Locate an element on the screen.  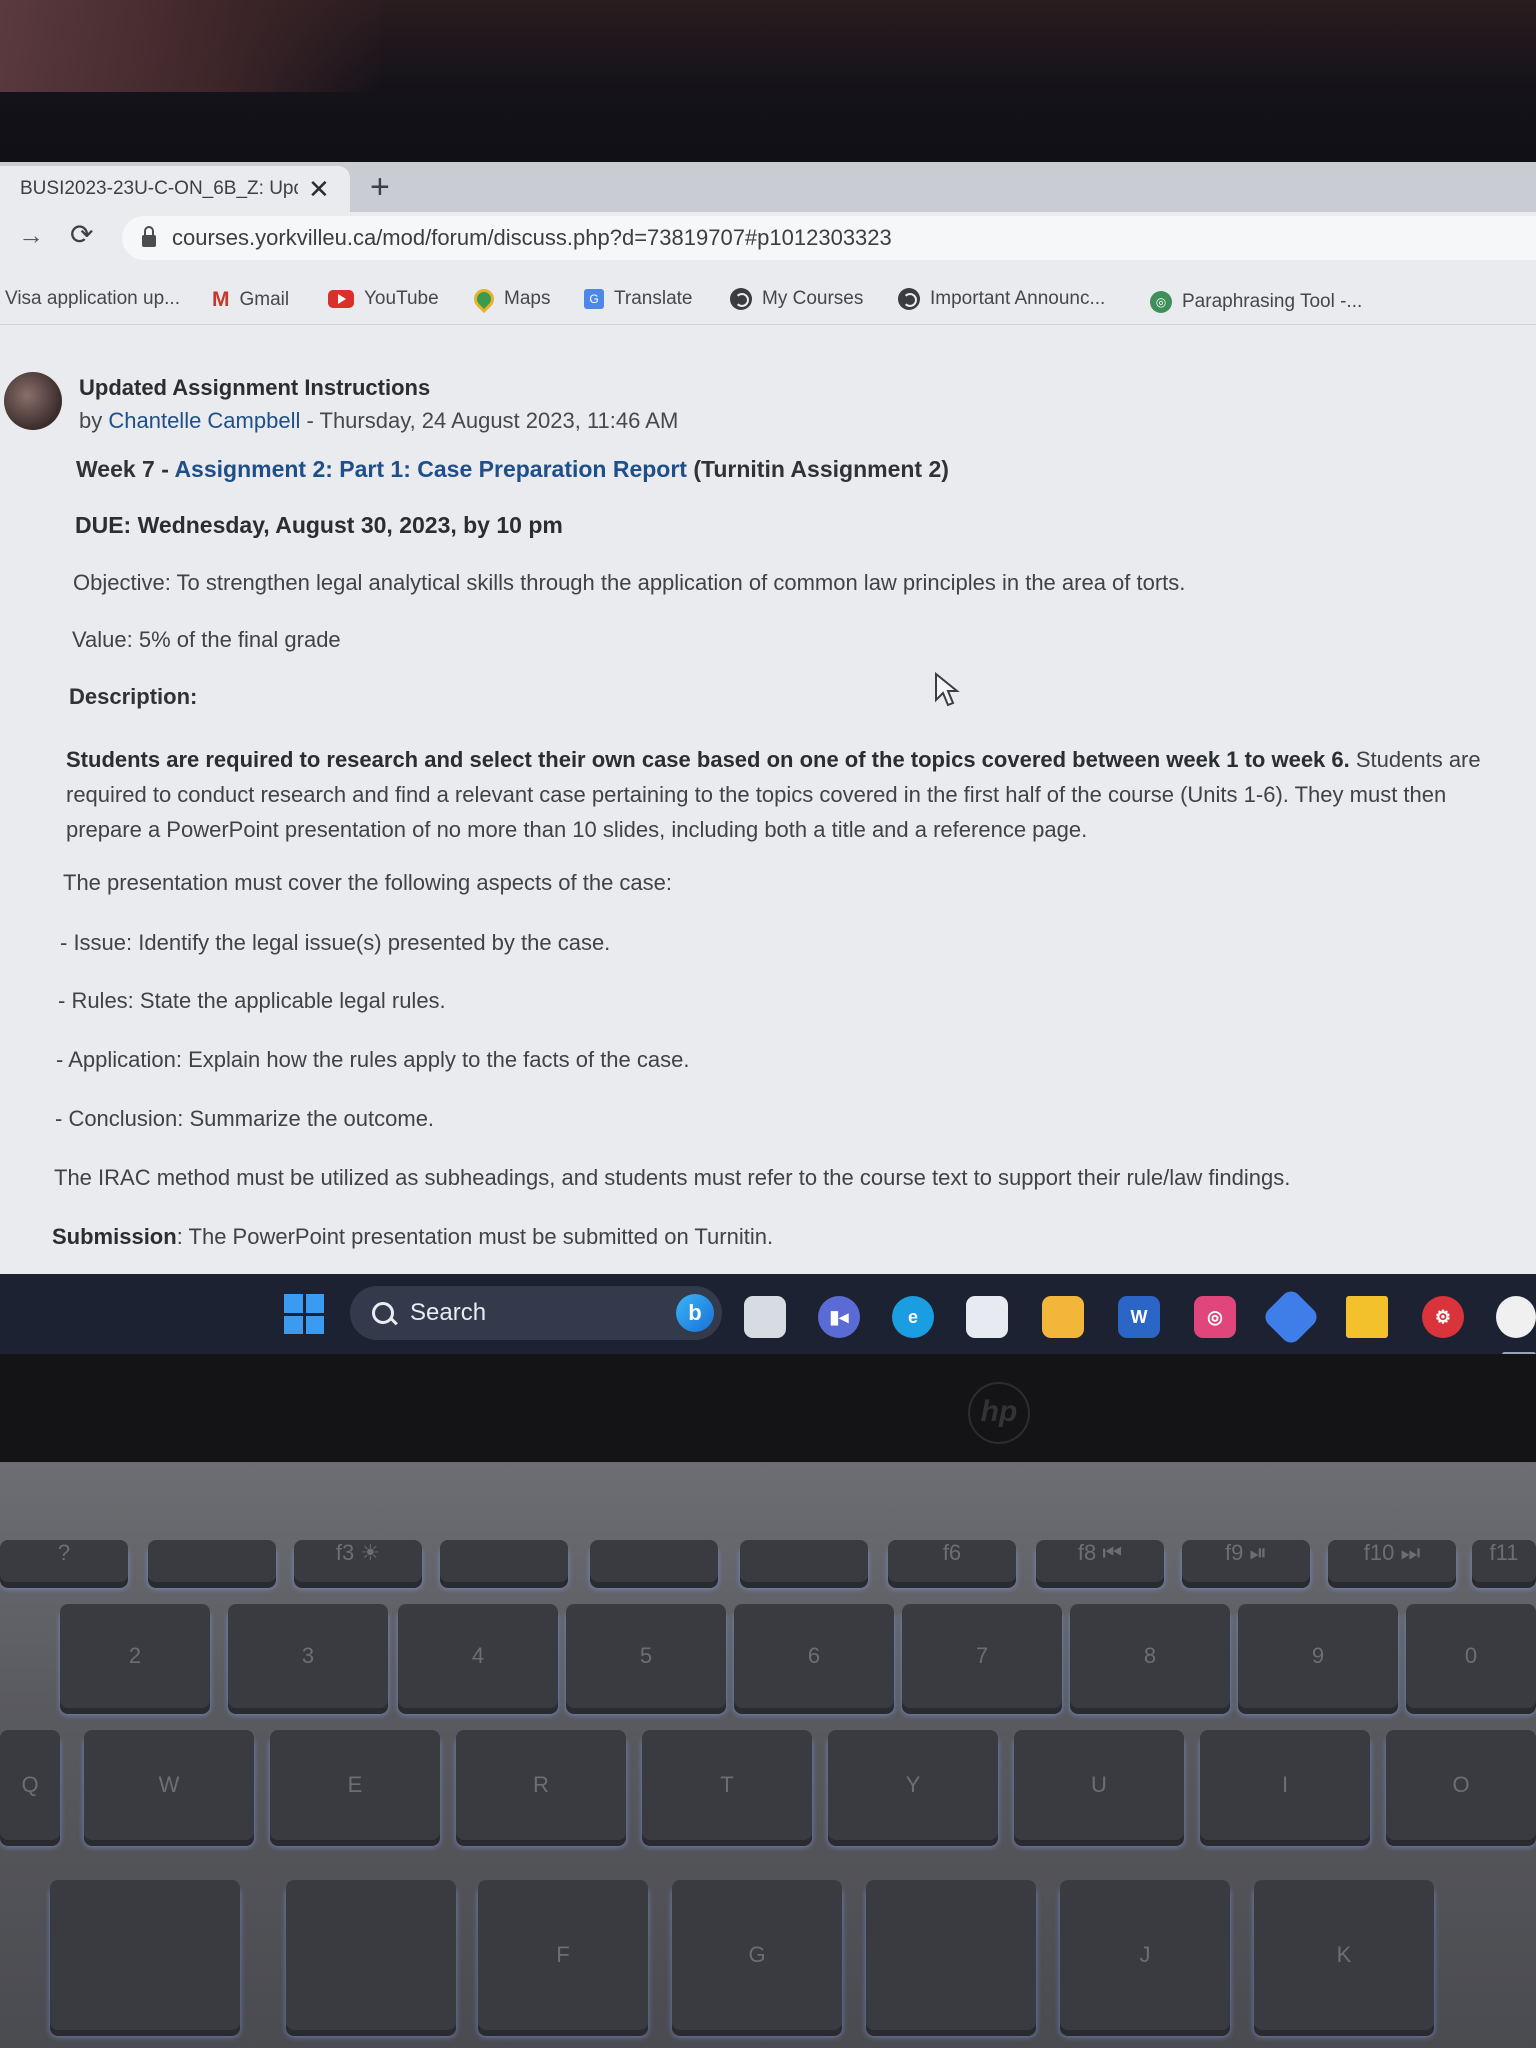
keyboard-key: J is located at coordinates (1145, 1955).